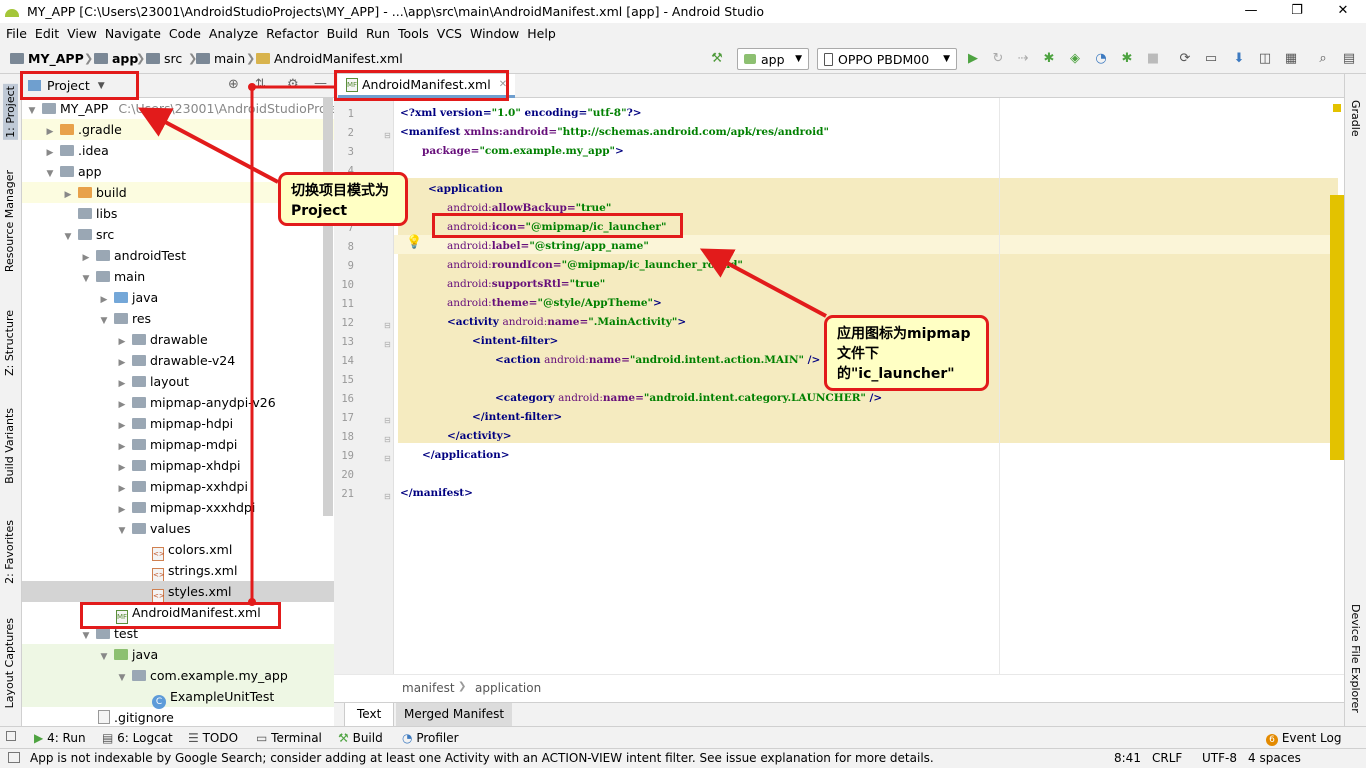  What do you see at coordinates (906, 353) in the screenshot?
I see `annotation-callout-icon: 应用图标为mipmap文件下的"ic_launcher"` at bounding box center [906, 353].